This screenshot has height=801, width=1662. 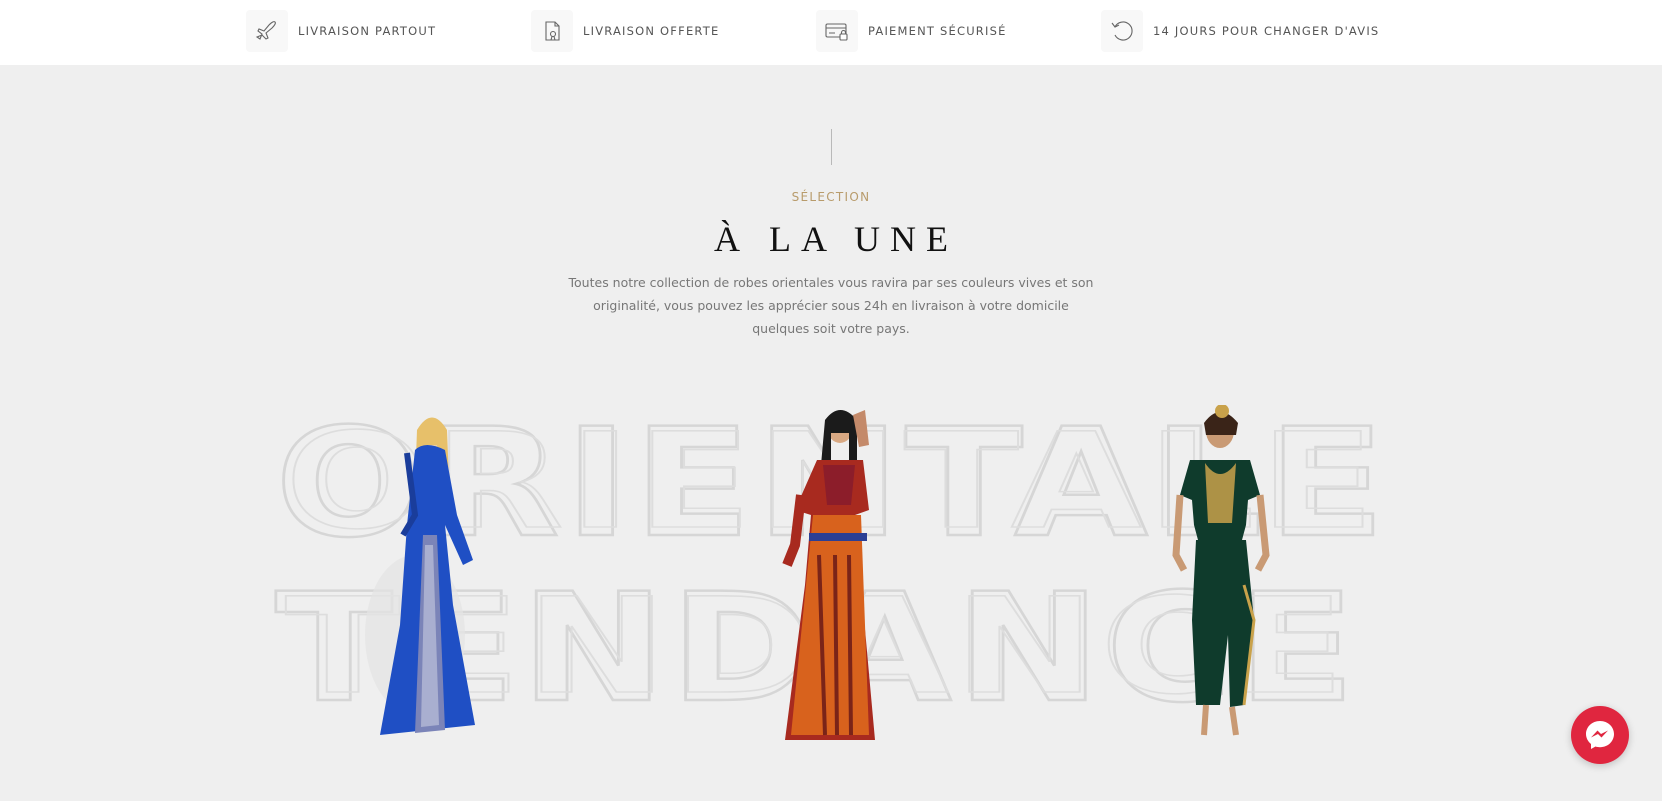 What do you see at coordinates (837, 31) in the screenshot?
I see `secure-card-icon` at bounding box center [837, 31].